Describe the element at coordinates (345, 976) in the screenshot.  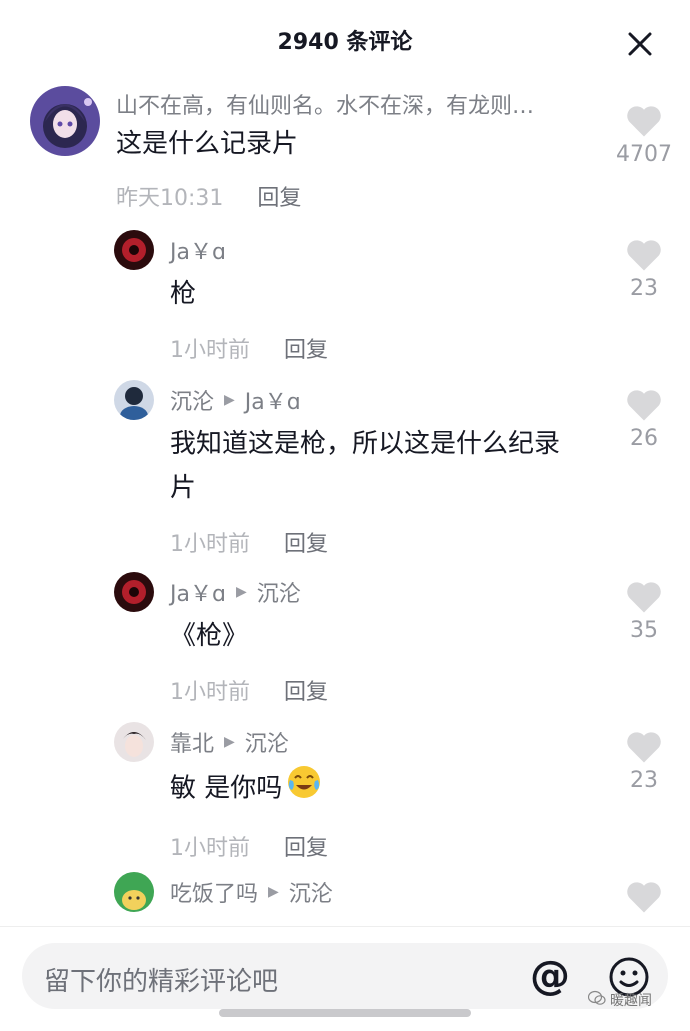
I see `comment-input: 留下你的精彩评论吧 @` at that location.